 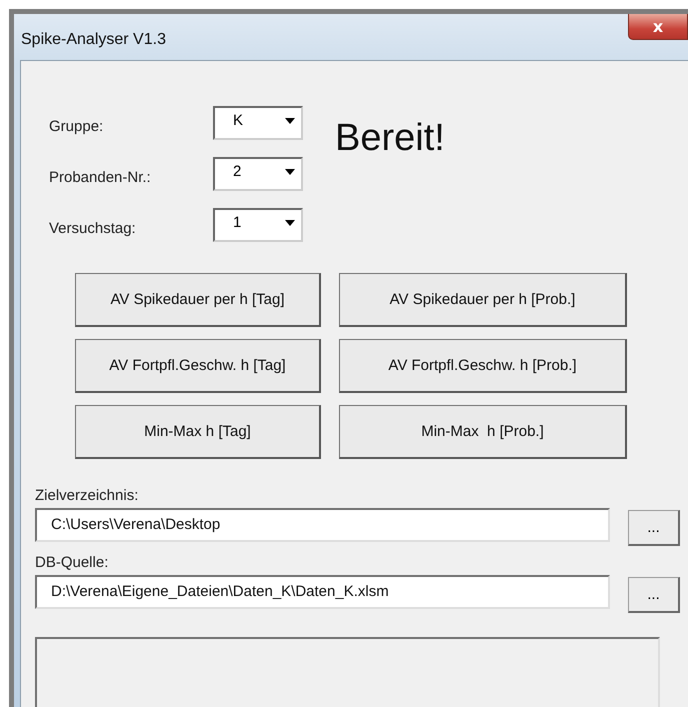 What do you see at coordinates (322, 592) in the screenshot?
I see `path-field: D:\Verena\Eigene_Dateien\Daten_K\Daten_K.xlsm` at bounding box center [322, 592].